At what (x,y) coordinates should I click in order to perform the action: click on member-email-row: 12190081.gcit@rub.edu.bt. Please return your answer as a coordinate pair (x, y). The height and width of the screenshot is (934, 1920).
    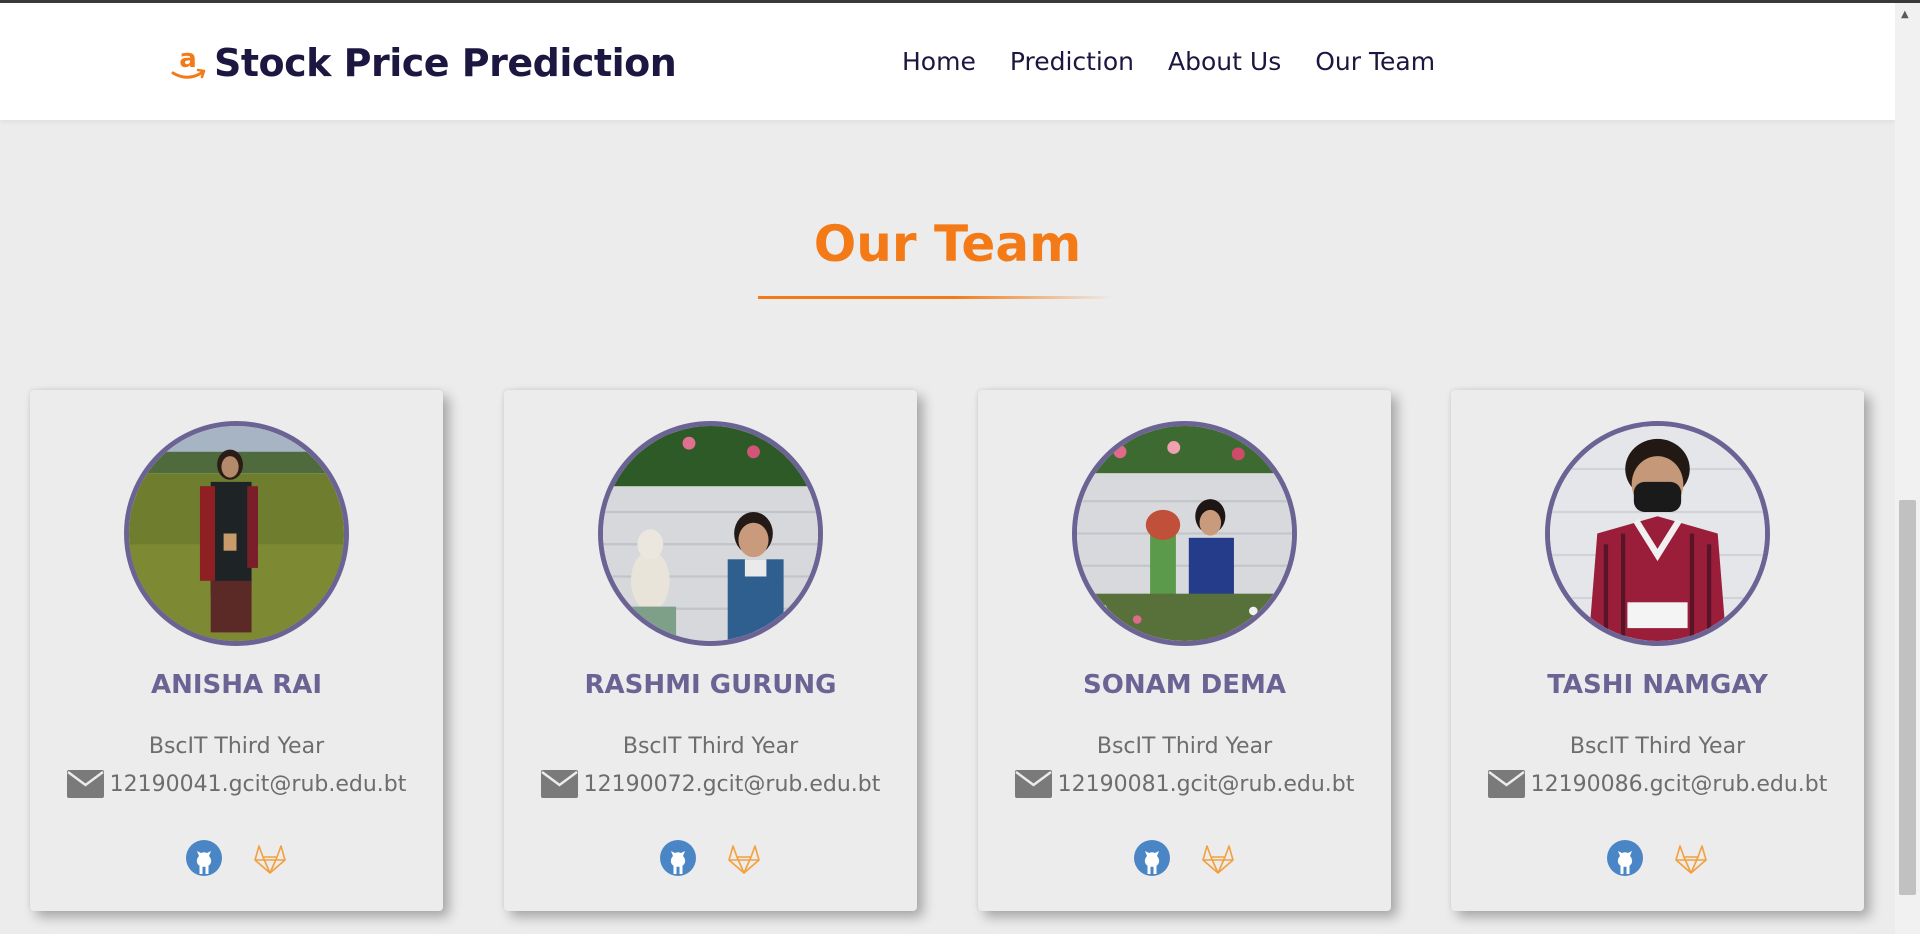
    Looking at the image, I should click on (1184, 784).